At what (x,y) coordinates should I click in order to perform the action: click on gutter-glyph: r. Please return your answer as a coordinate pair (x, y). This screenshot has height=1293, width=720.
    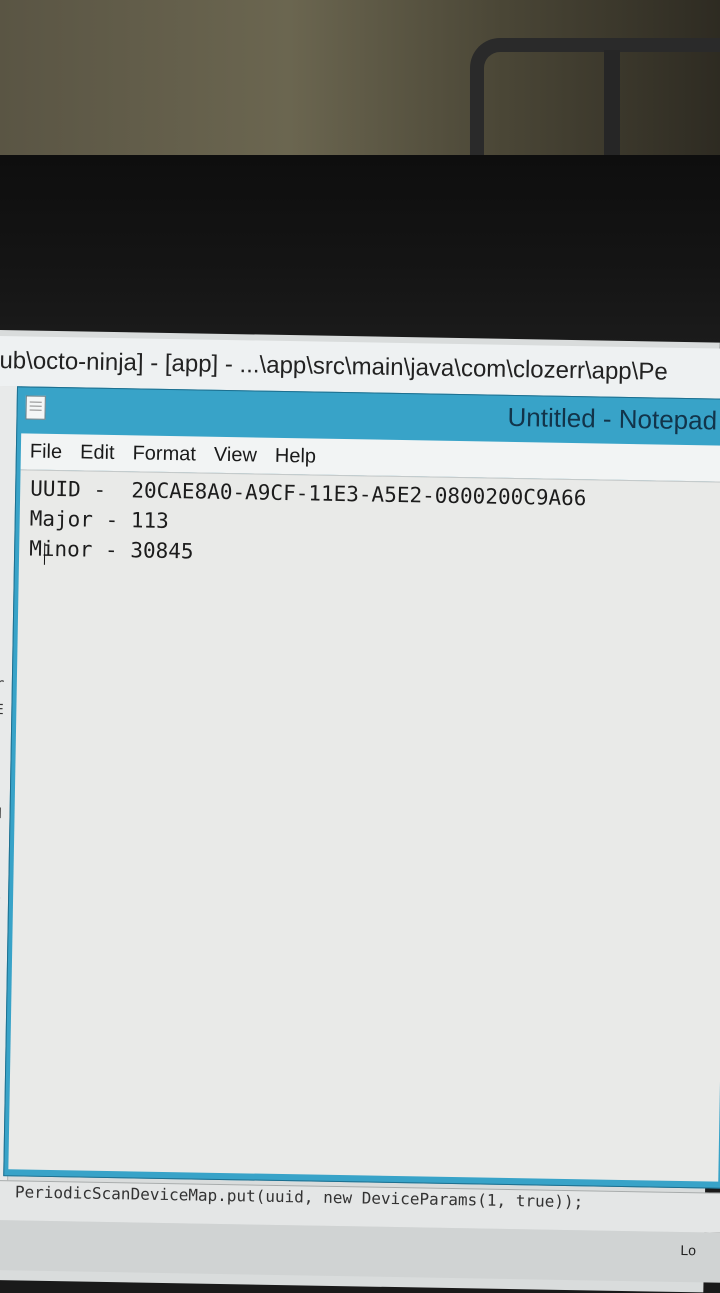
    Looking at the image, I should click on (2, 684).